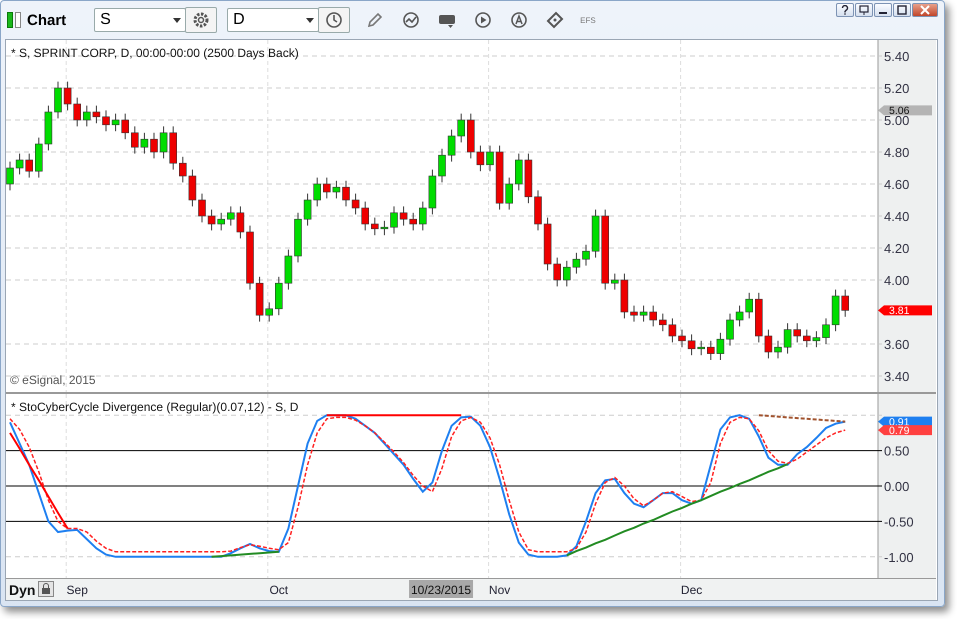  What do you see at coordinates (14, 20) in the screenshot?
I see `chart-window-icon` at bounding box center [14, 20].